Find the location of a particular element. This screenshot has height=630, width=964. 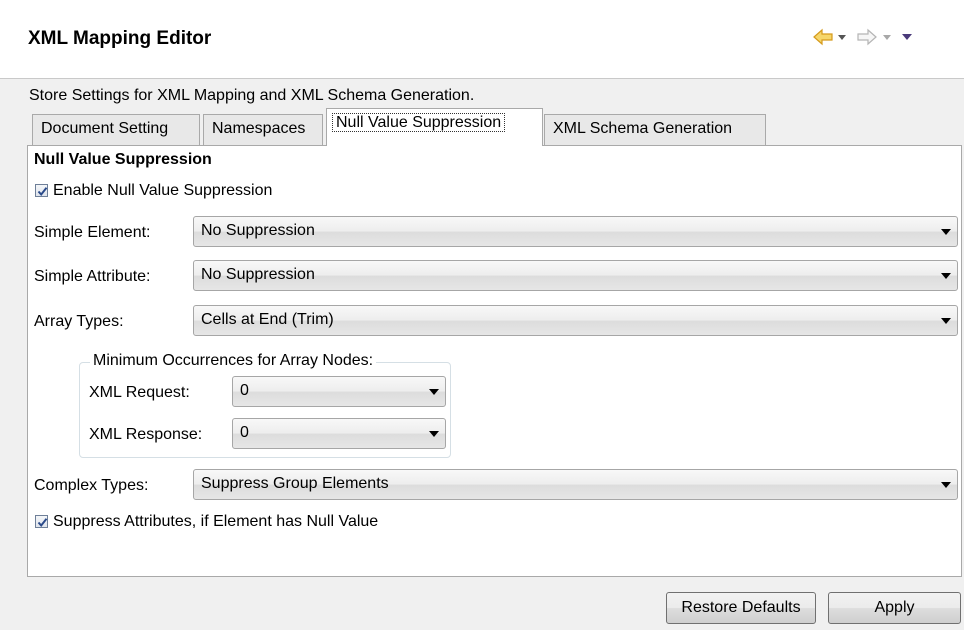

xml-request-value: 0 is located at coordinates (244, 390).